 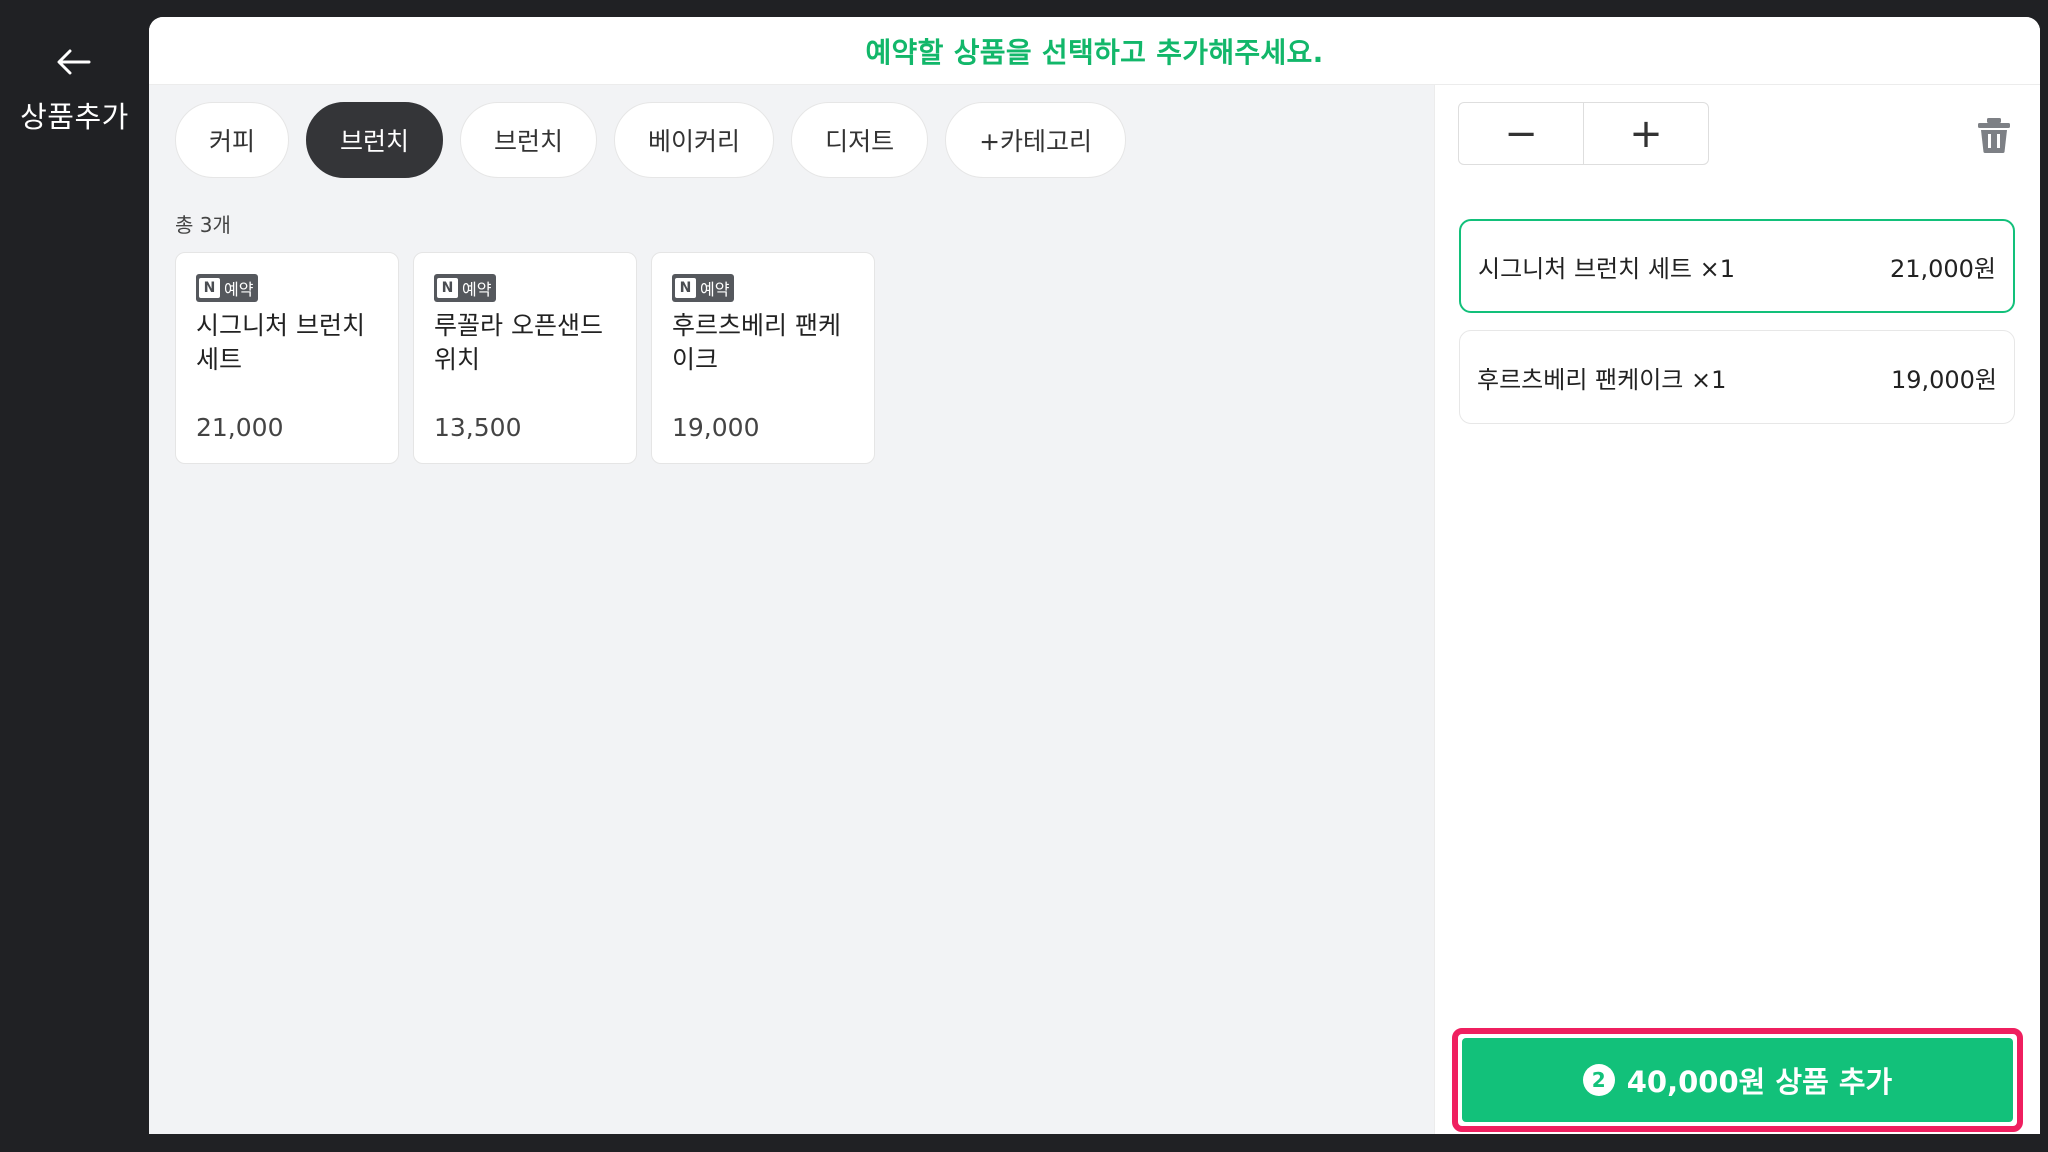 I want to click on header-bar: 예약할 상품을 선택하고 추가해주세요., so click(x=1094, y=51).